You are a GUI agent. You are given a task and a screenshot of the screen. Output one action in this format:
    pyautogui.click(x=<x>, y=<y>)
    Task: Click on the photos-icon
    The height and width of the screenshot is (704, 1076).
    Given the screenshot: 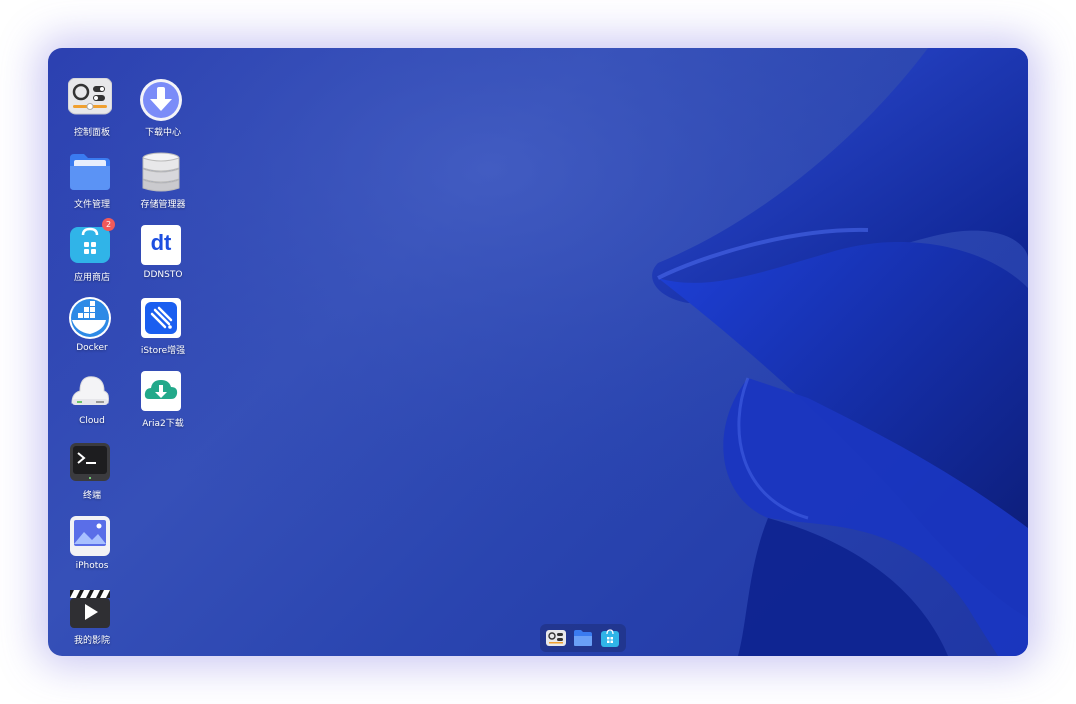 What is the action you would take?
    pyautogui.click(x=90, y=536)
    